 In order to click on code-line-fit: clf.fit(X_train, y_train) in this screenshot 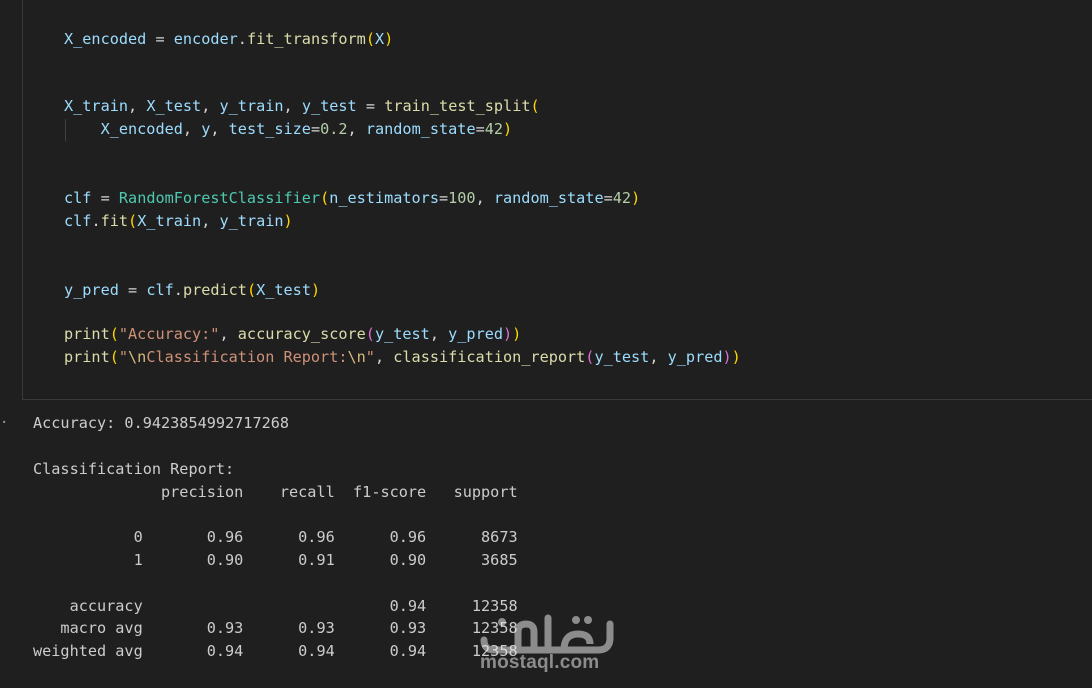, I will do `click(178, 221)`.